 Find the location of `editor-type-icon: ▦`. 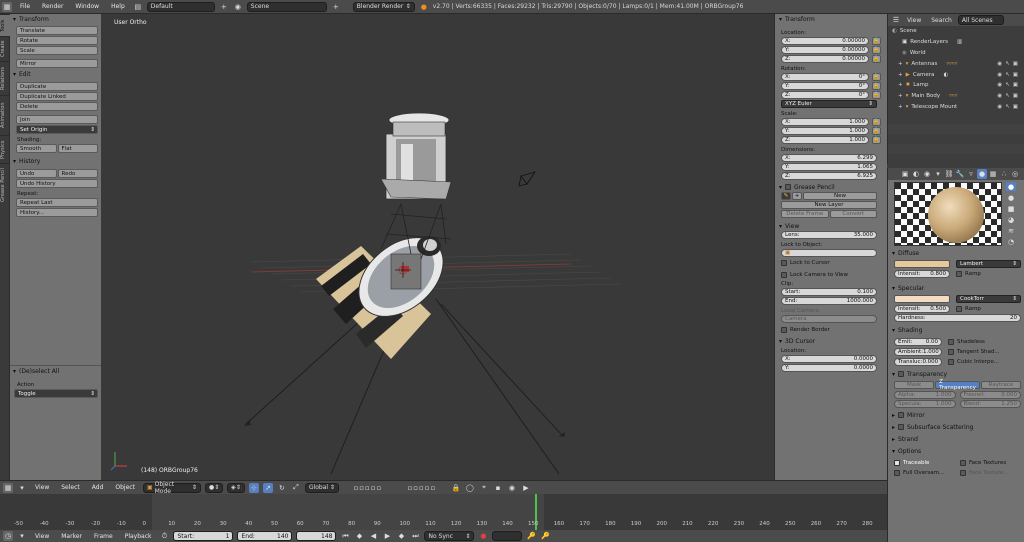

editor-type-icon: ▦ is located at coordinates (8, 487).